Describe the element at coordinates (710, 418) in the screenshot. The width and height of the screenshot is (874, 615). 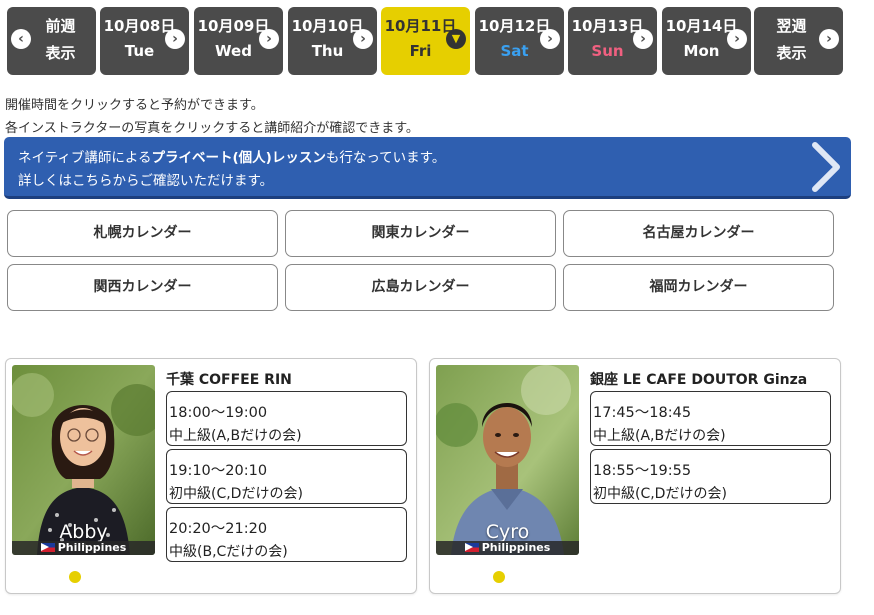
I see `time-slot: 17:45〜18:45 中上級(A,Bだけの会)` at that location.